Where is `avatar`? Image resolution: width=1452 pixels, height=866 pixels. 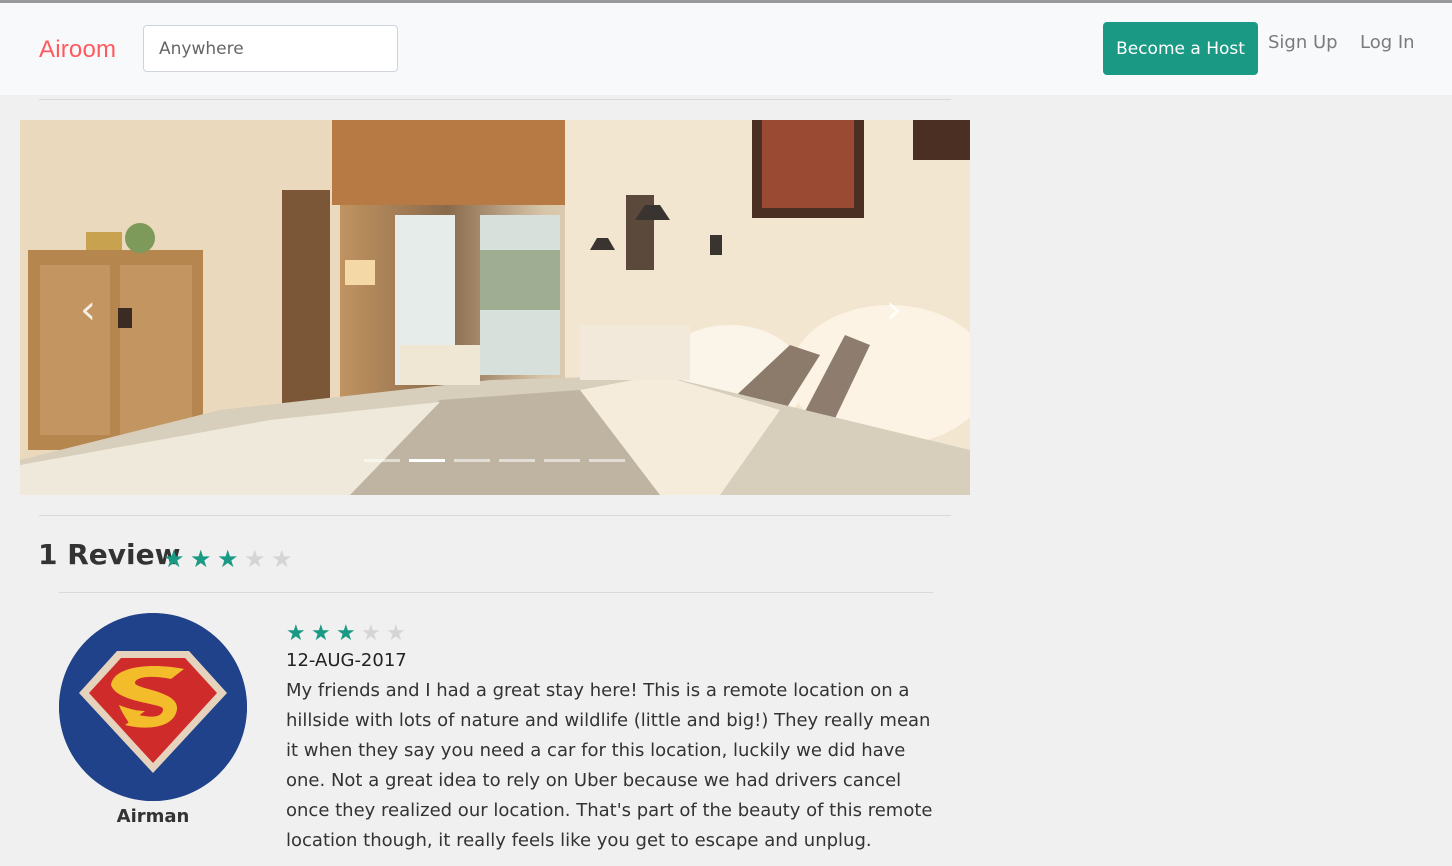 avatar is located at coordinates (153, 707).